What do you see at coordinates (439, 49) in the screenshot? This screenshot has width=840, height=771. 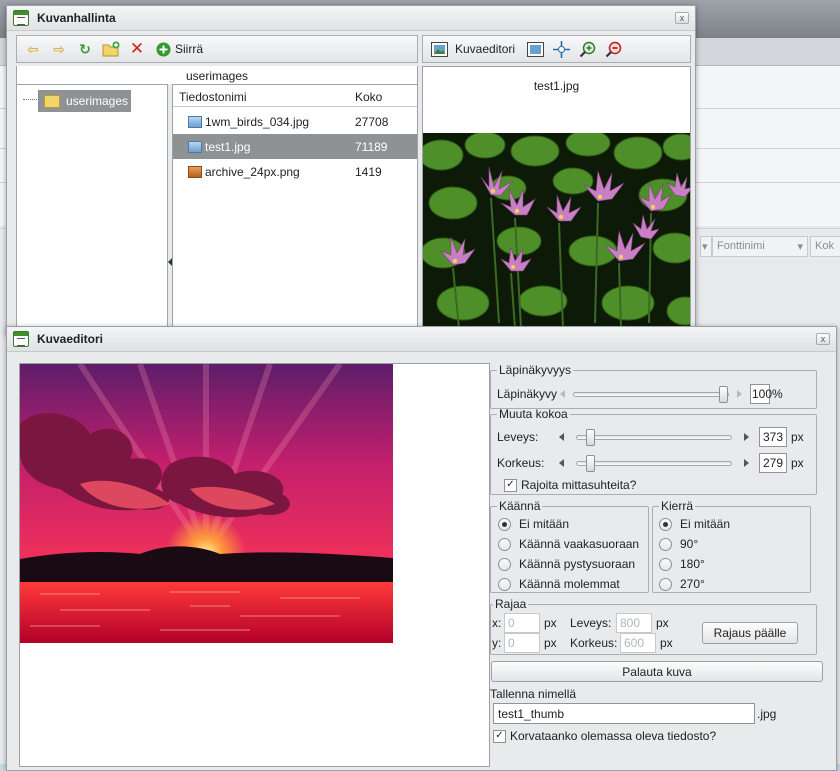 I see `image-editor-icon` at bounding box center [439, 49].